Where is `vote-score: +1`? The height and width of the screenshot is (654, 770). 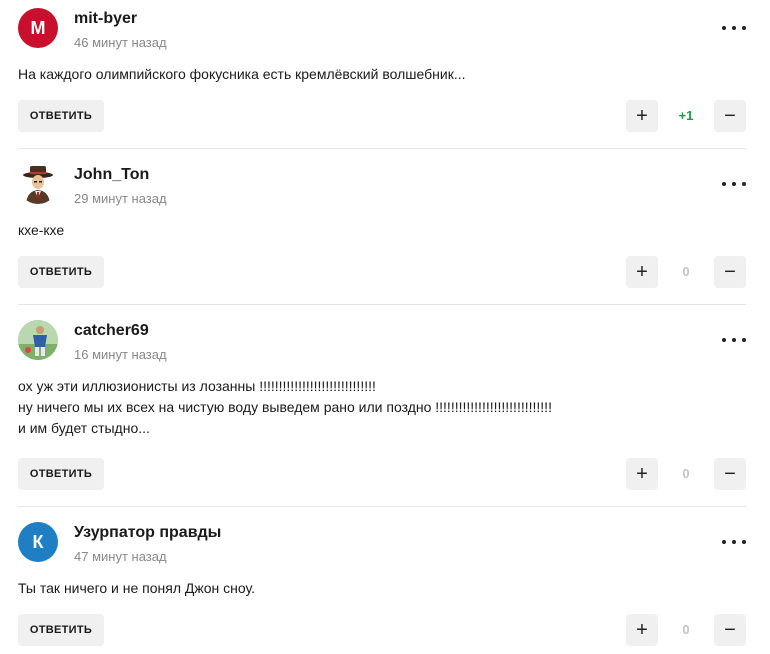
vote-score: +1 is located at coordinates (686, 115).